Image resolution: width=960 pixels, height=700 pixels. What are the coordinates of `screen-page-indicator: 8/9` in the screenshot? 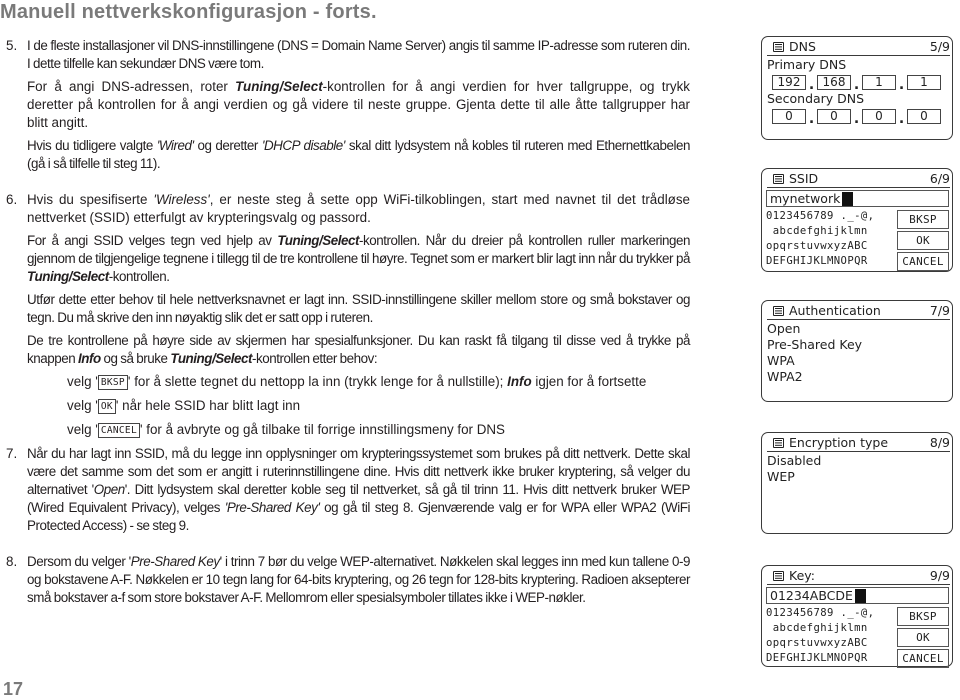 It's located at (939, 442).